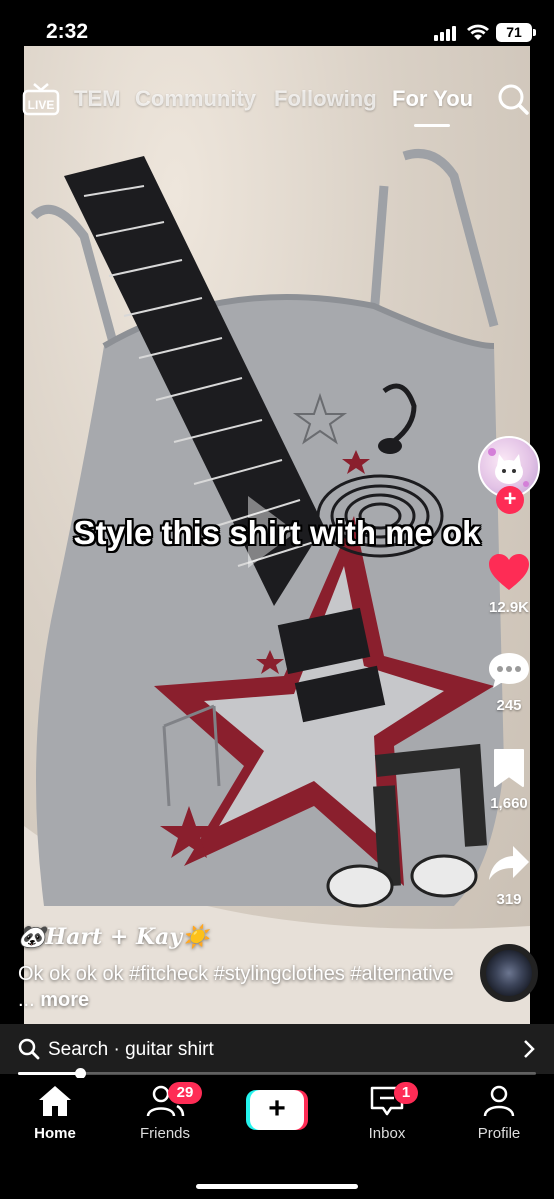 The width and height of the screenshot is (554, 1199). Describe the element at coordinates (509, 607) in the screenshot. I see `like-count: 12.9K` at that location.